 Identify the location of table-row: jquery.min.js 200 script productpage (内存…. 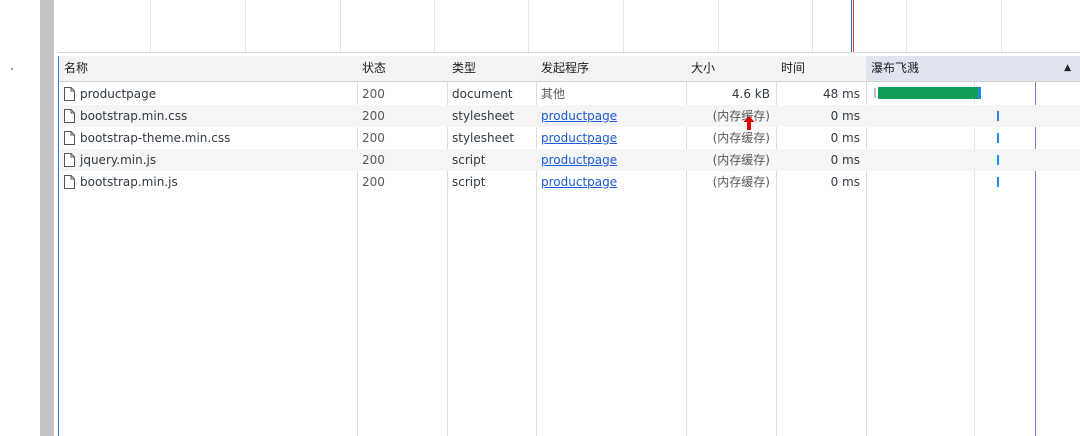
(569, 160).